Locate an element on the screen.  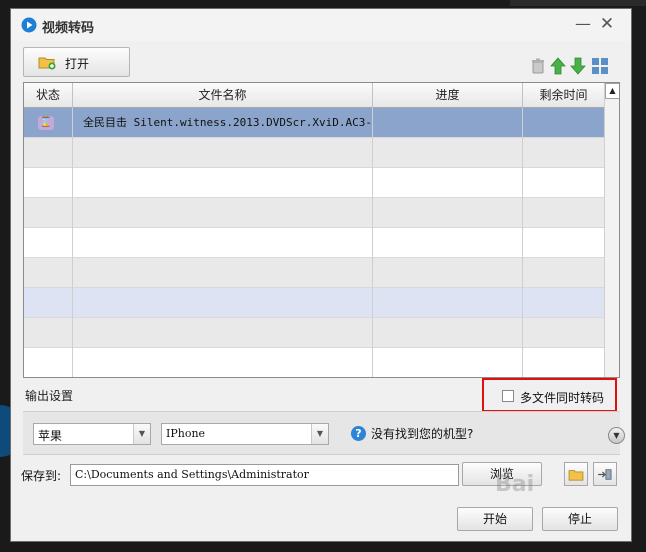
open-button: 打开 is located at coordinates (76, 62).